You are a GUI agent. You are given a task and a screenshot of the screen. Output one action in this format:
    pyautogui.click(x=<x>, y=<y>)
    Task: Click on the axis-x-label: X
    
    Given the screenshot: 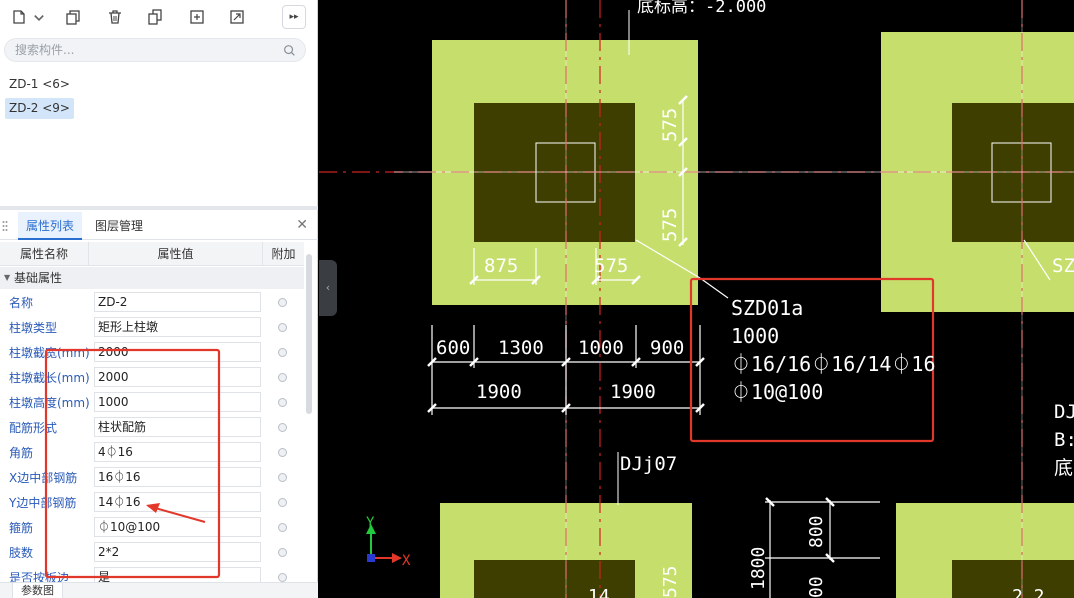 What is the action you would take?
    pyautogui.click(x=406, y=561)
    